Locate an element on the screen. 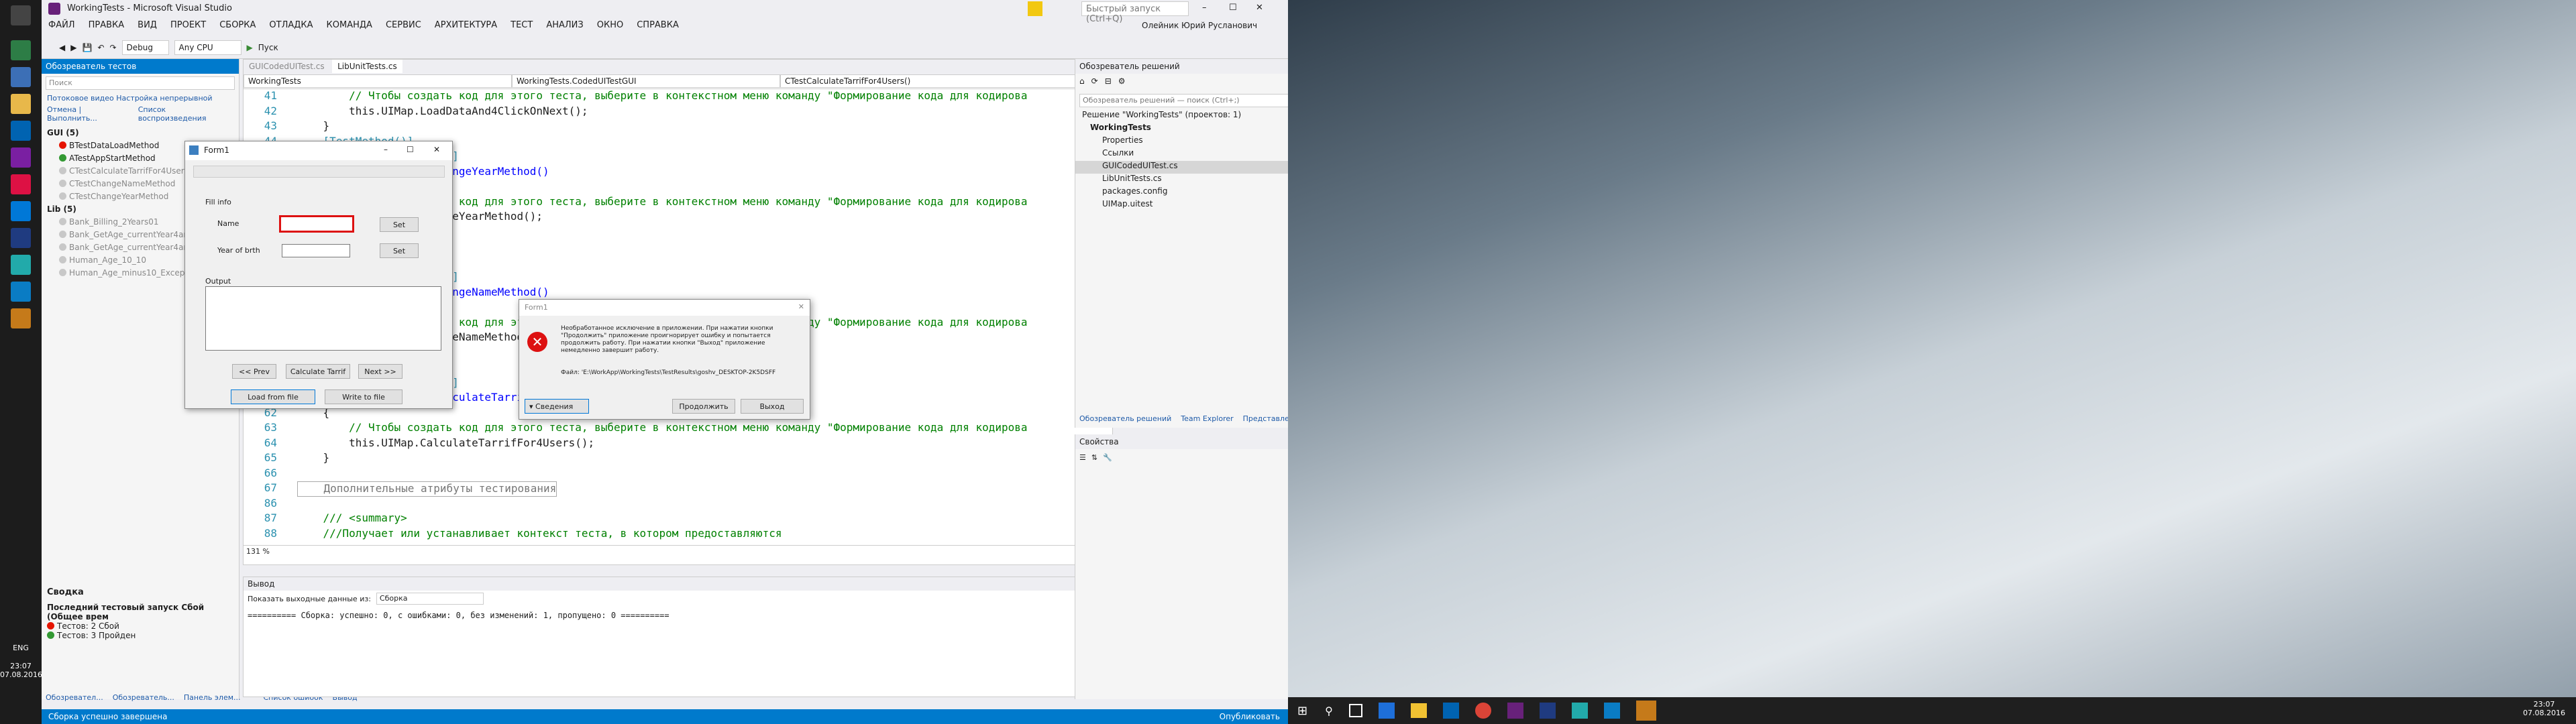  calculate-tarrif-button: Calculate Tarrif is located at coordinates (318, 371).